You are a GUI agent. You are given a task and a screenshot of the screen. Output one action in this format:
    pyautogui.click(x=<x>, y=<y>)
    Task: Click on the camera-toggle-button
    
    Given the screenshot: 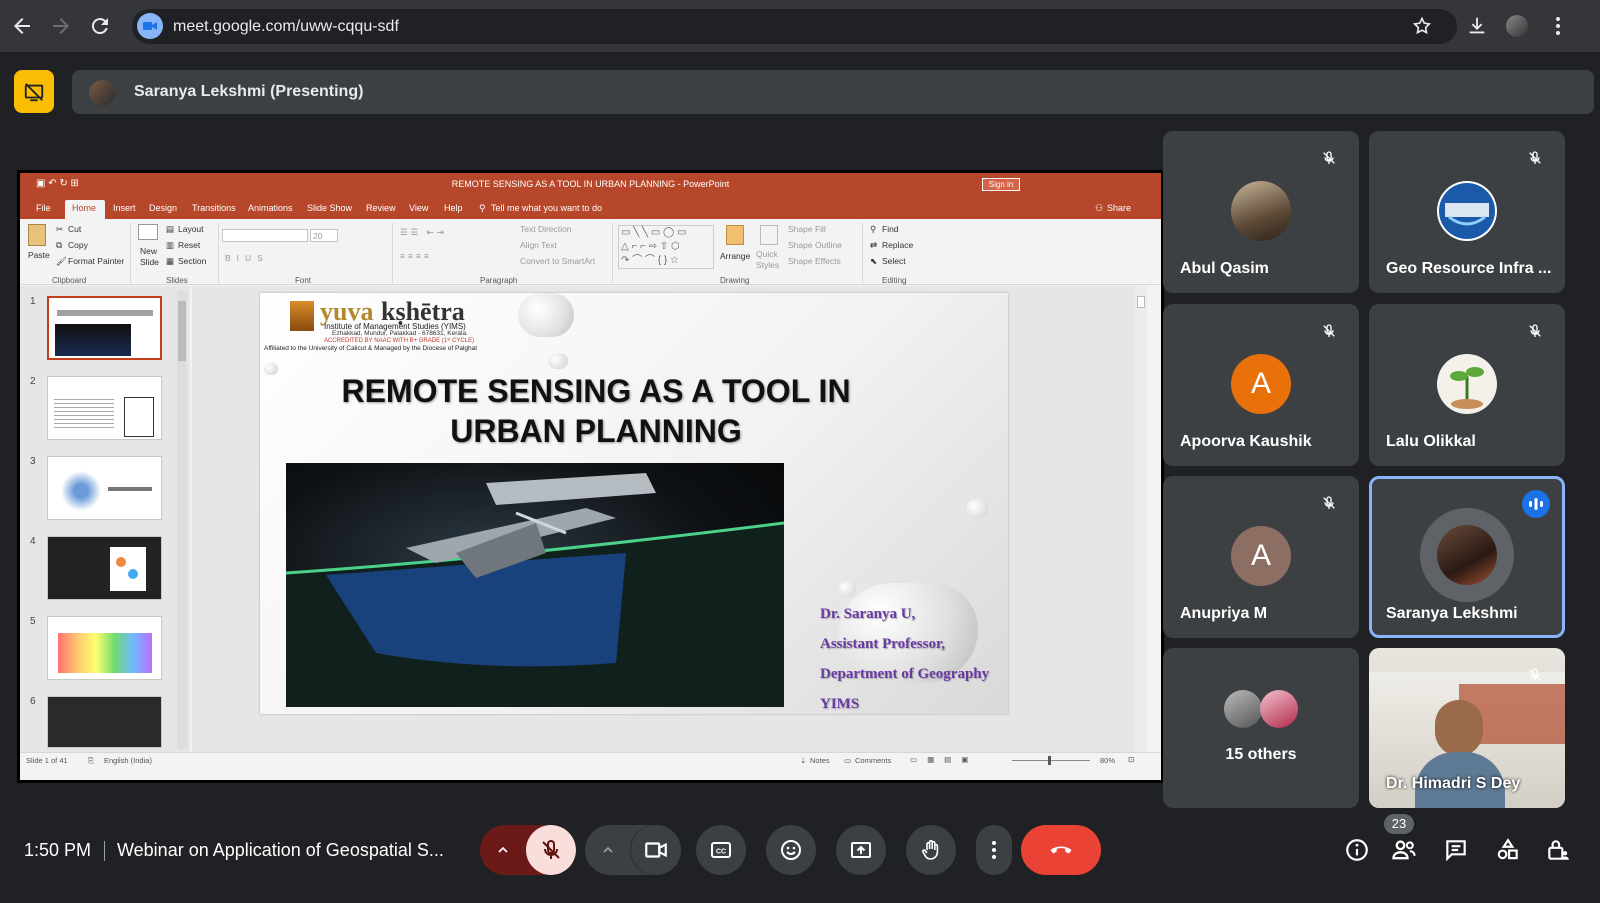 What is the action you would take?
    pyautogui.click(x=656, y=850)
    